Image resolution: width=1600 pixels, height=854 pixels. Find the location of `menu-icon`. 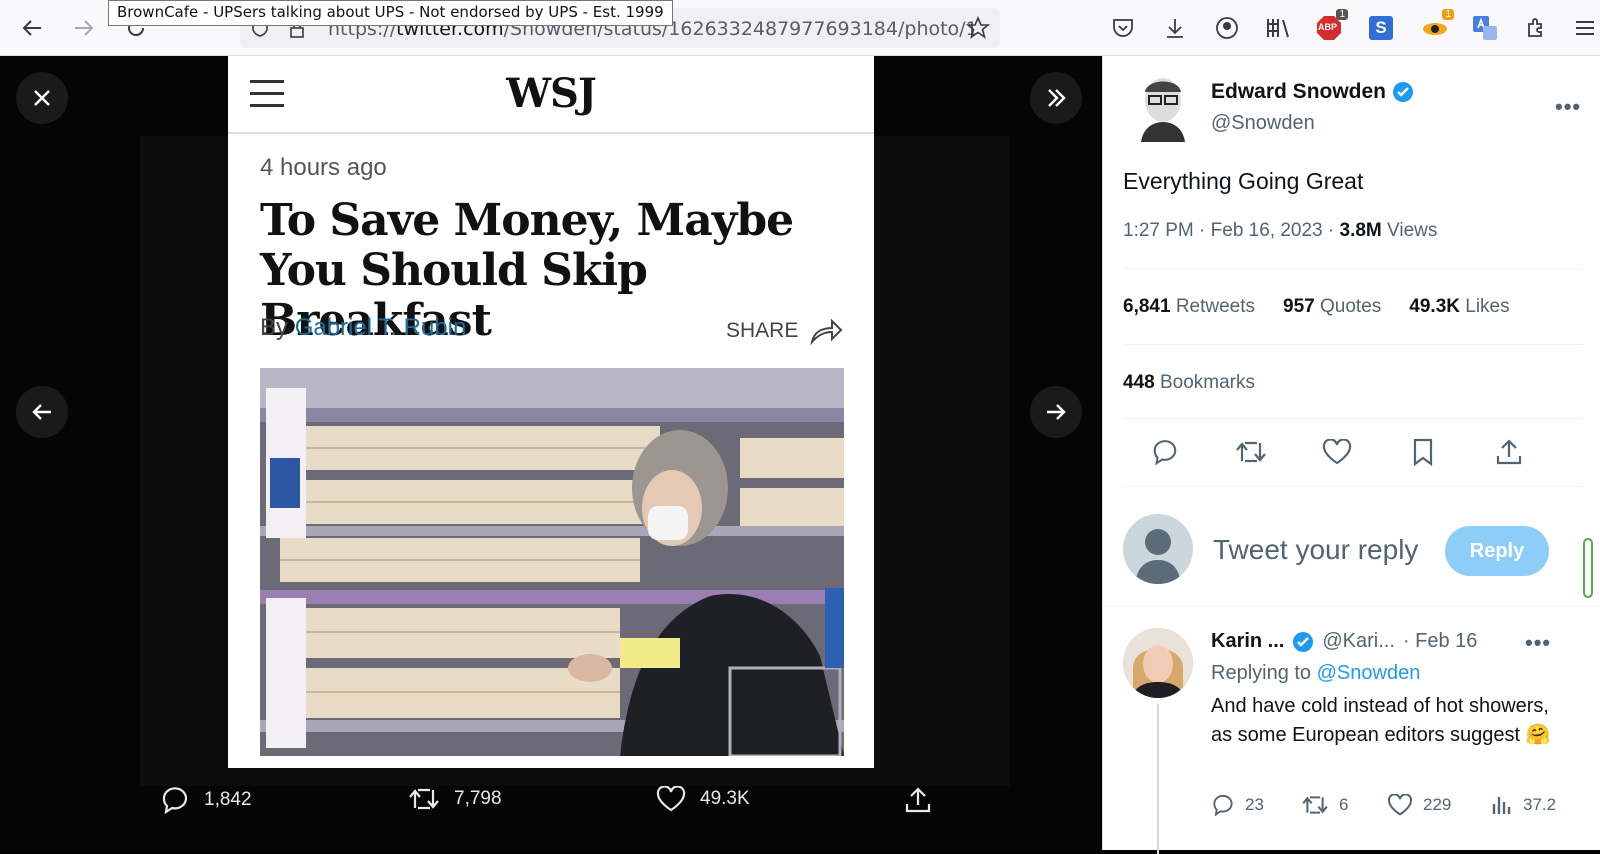

menu-icon is located at coordinates (1585, 28).